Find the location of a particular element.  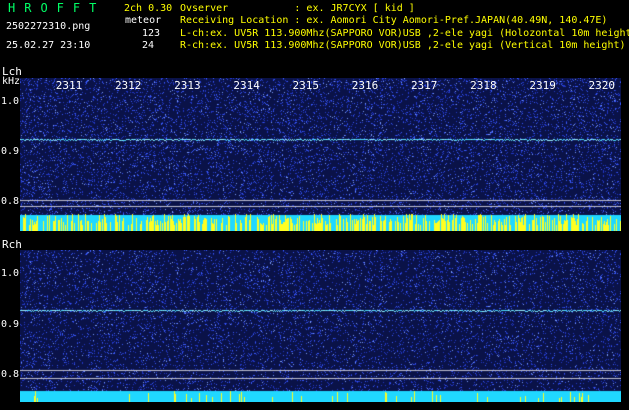

time-tick-label: 2318 is located at coordinates (483, 85).